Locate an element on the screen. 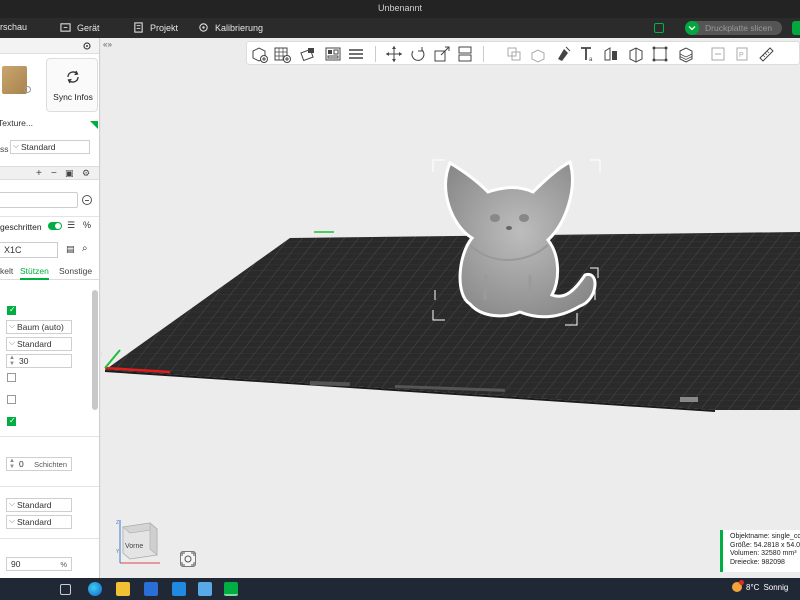  weather-widget: 8°C Sonnig is located at coordinates (760, 586).